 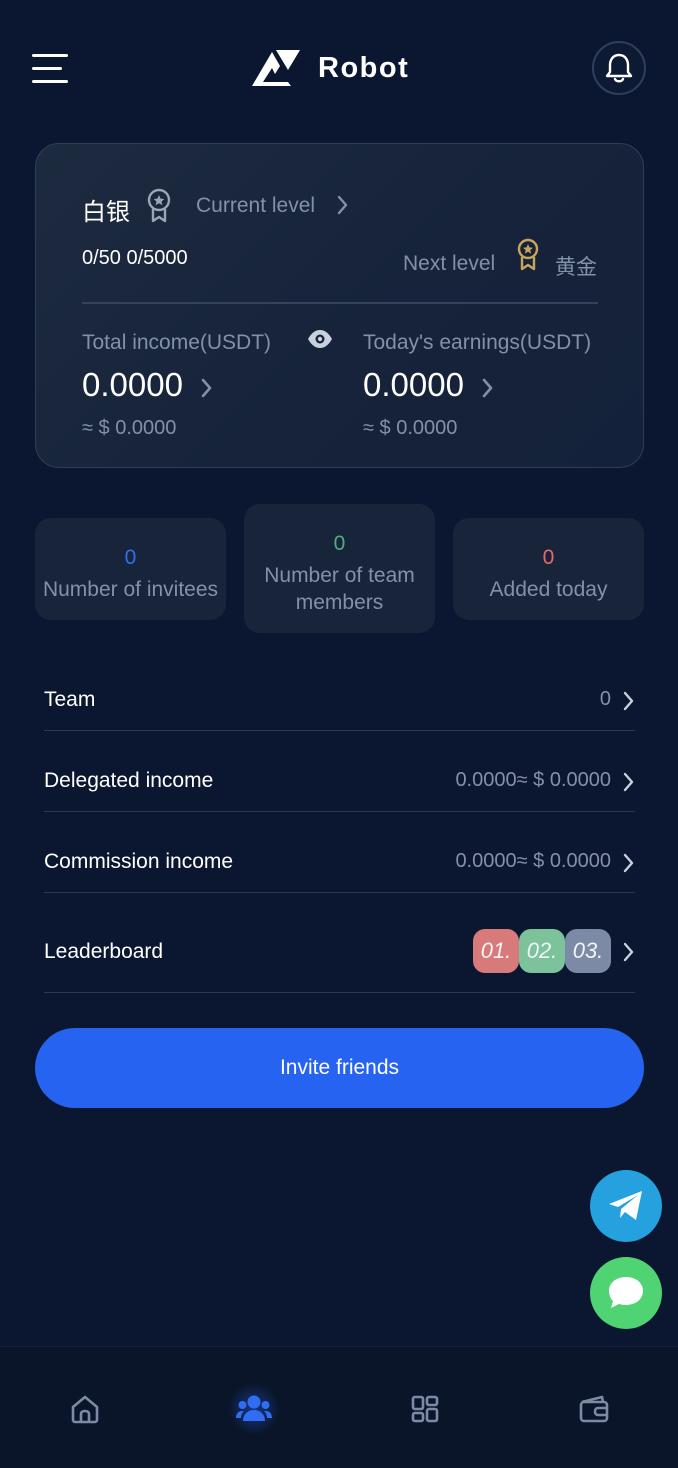 I want to click on app-header: Robot, so click(x=339, y=68).